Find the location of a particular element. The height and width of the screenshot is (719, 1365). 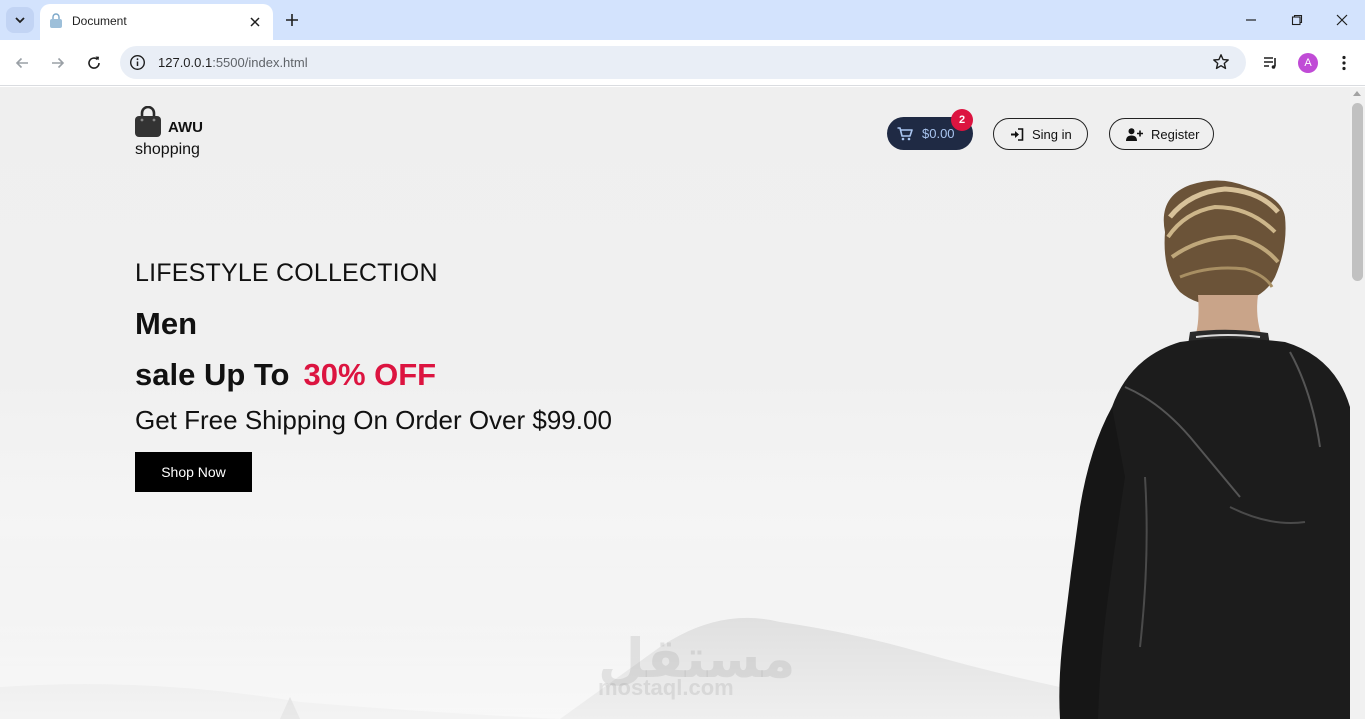

logo-brand: AWU is located at coordinates (185, 127).